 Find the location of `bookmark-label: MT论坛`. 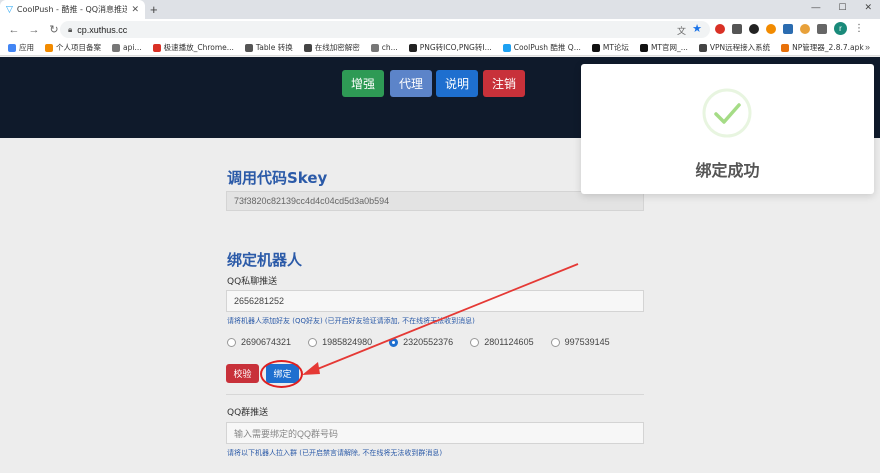

bookmark-label: MT论坛 is located at coordinates (615, 47).